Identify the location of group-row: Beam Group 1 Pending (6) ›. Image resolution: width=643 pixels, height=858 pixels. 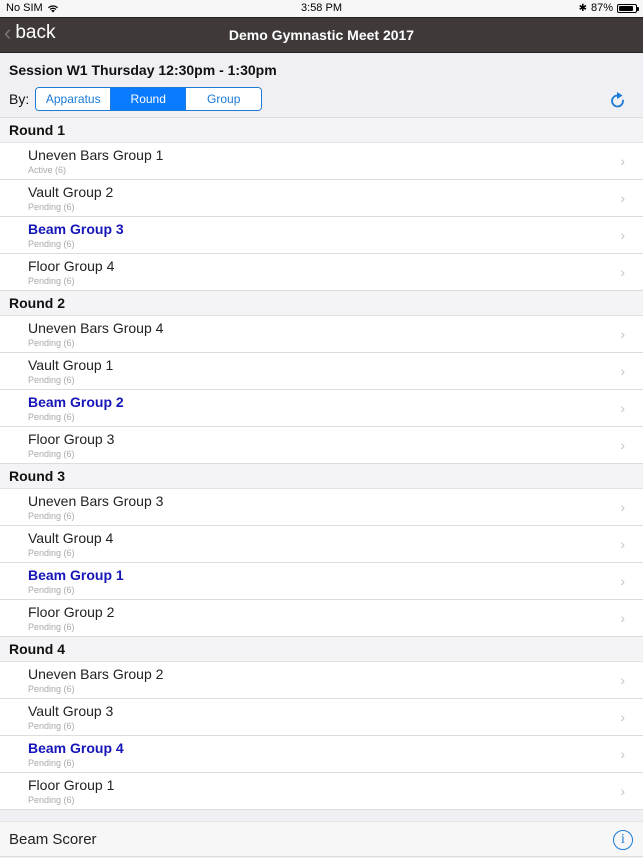
(321, 581).